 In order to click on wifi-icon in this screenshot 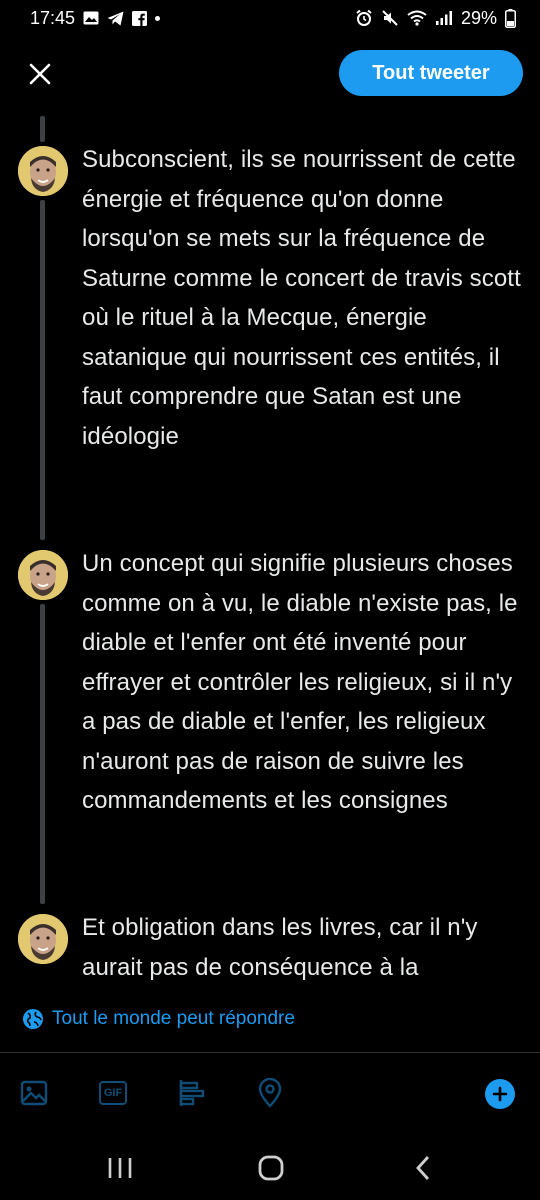, I will do `click(417, 18)`.